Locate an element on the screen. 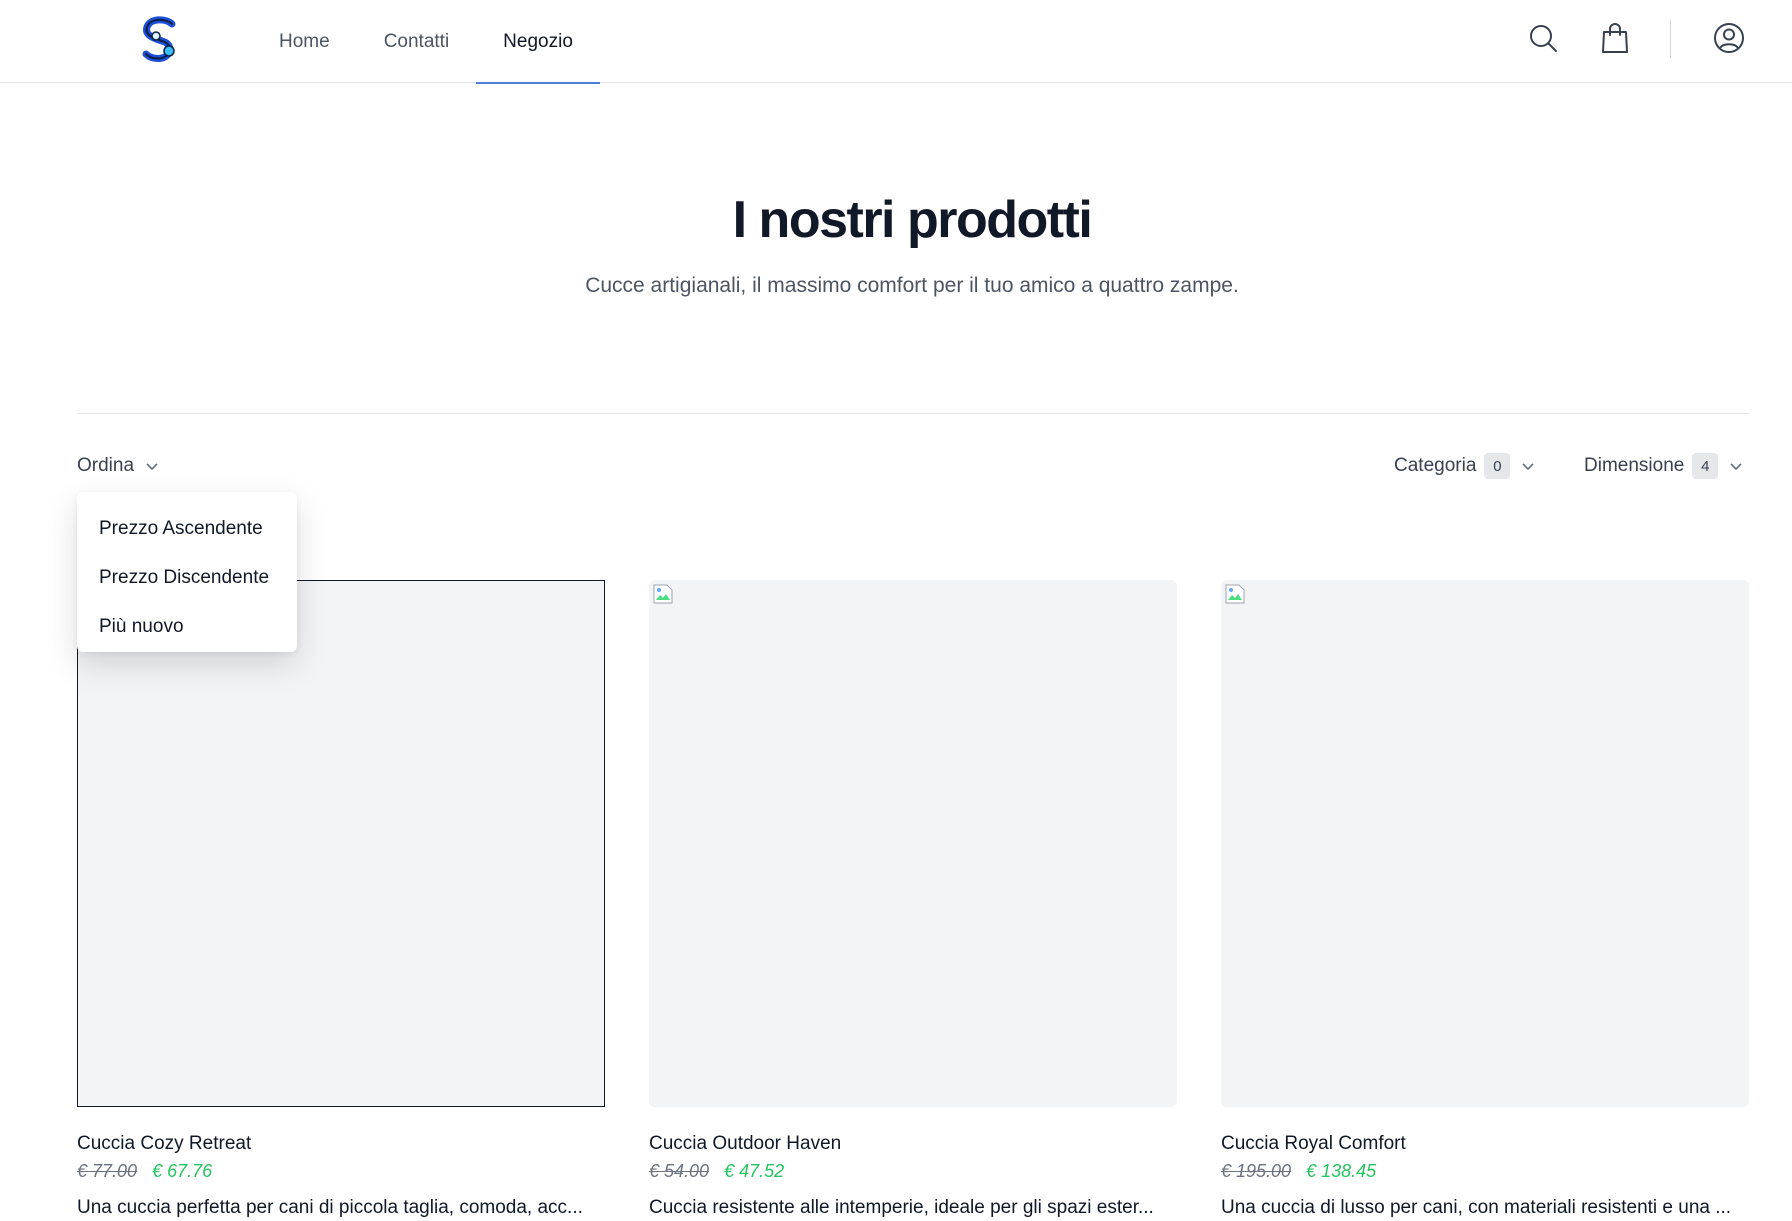  nav-home: Home is located at coordinates (304, 41).